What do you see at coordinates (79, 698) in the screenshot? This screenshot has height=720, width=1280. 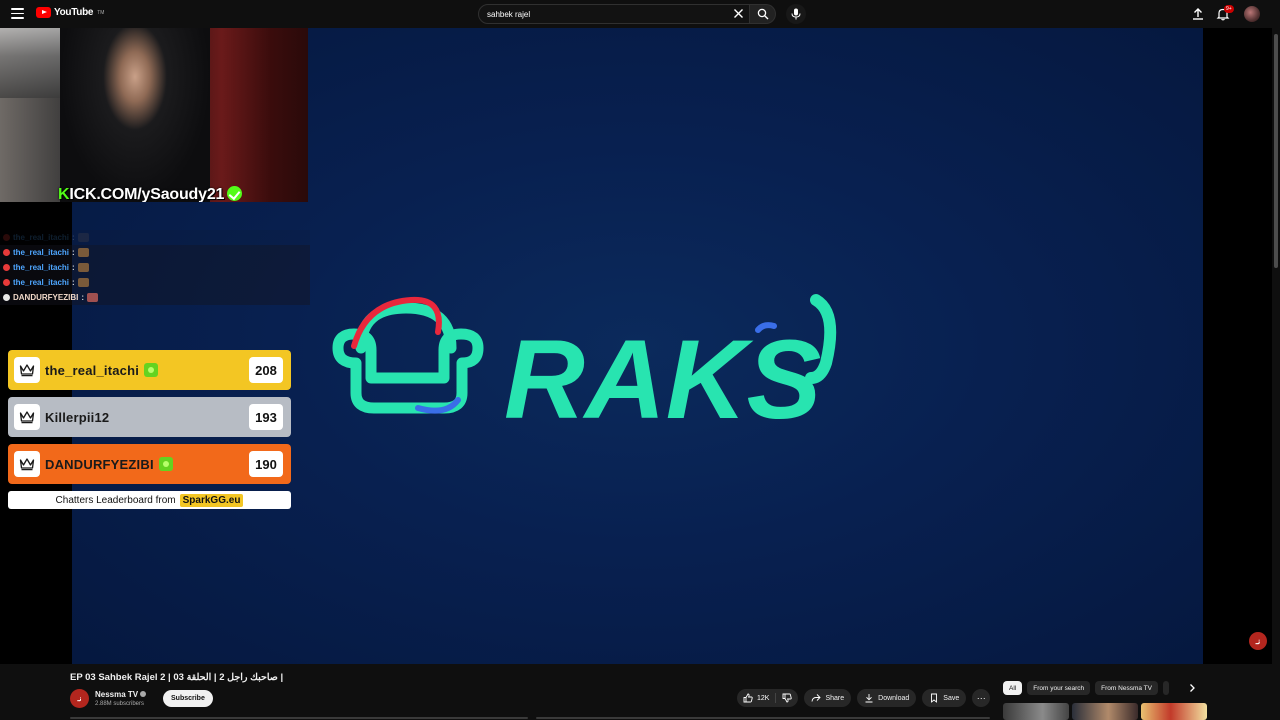 I see `channel-avatar: نـ` at bounding box center [79, 698].